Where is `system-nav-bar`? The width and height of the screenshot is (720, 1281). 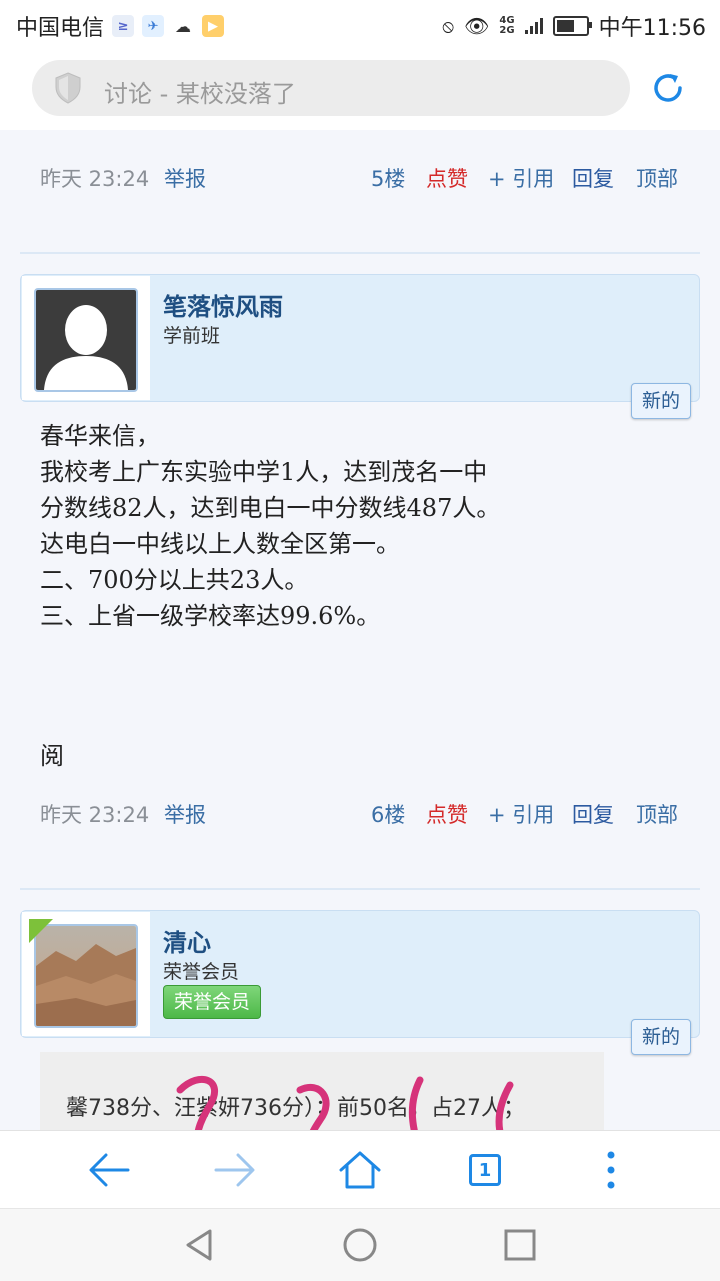 system-nav-bar is located at coordinates (360, 1244).